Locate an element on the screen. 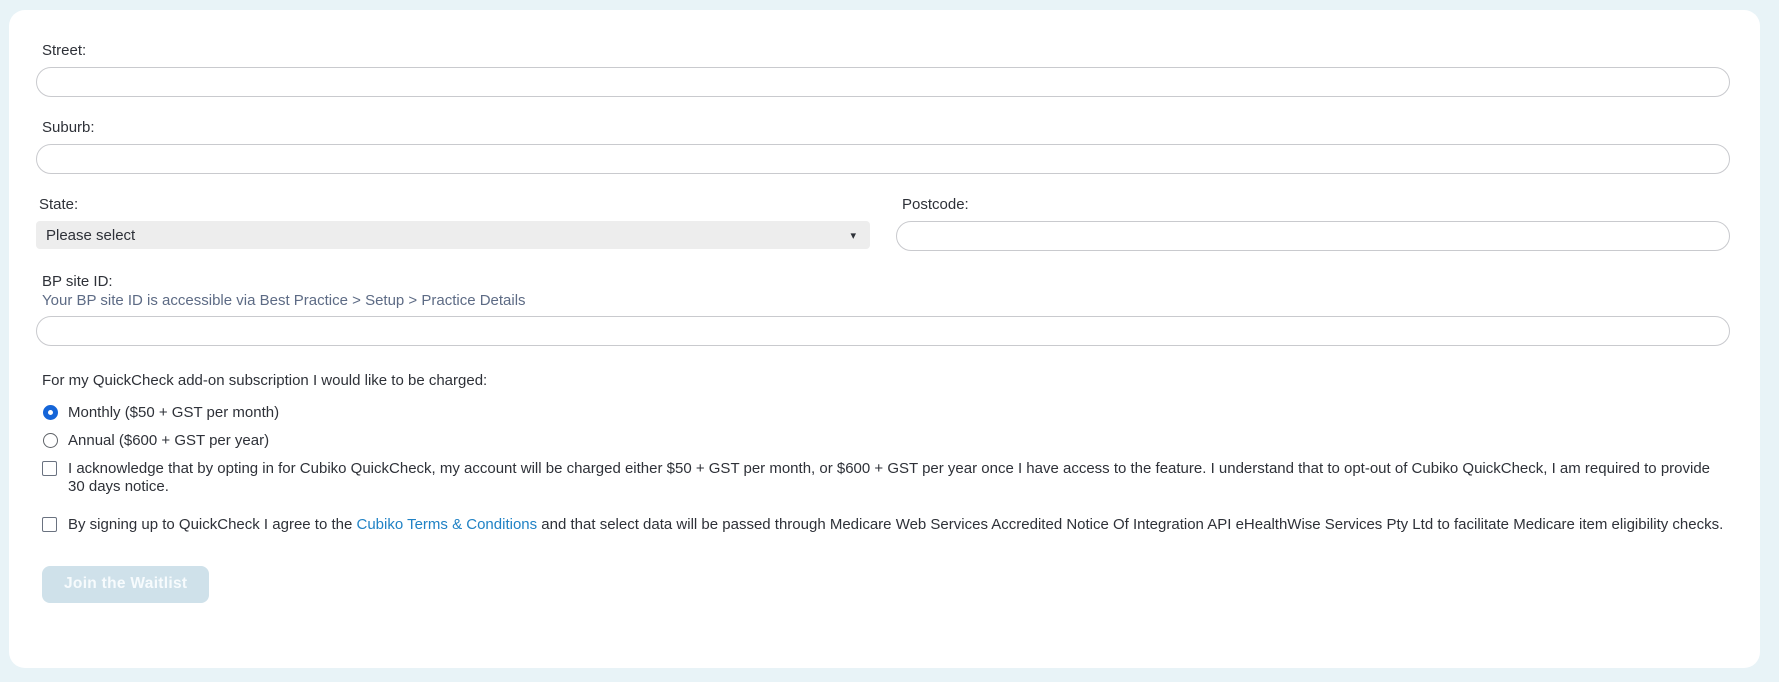 The image size is (1779, 682). street-label: Street: is located at coordinates (64, 50).